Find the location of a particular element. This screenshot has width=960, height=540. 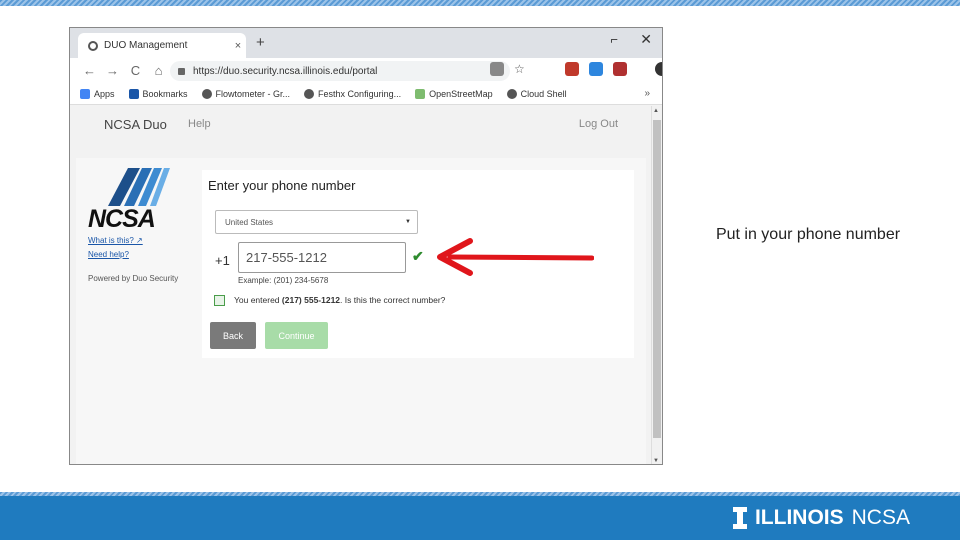

country-select: United States ▼ is located at coordinates (316, 222).